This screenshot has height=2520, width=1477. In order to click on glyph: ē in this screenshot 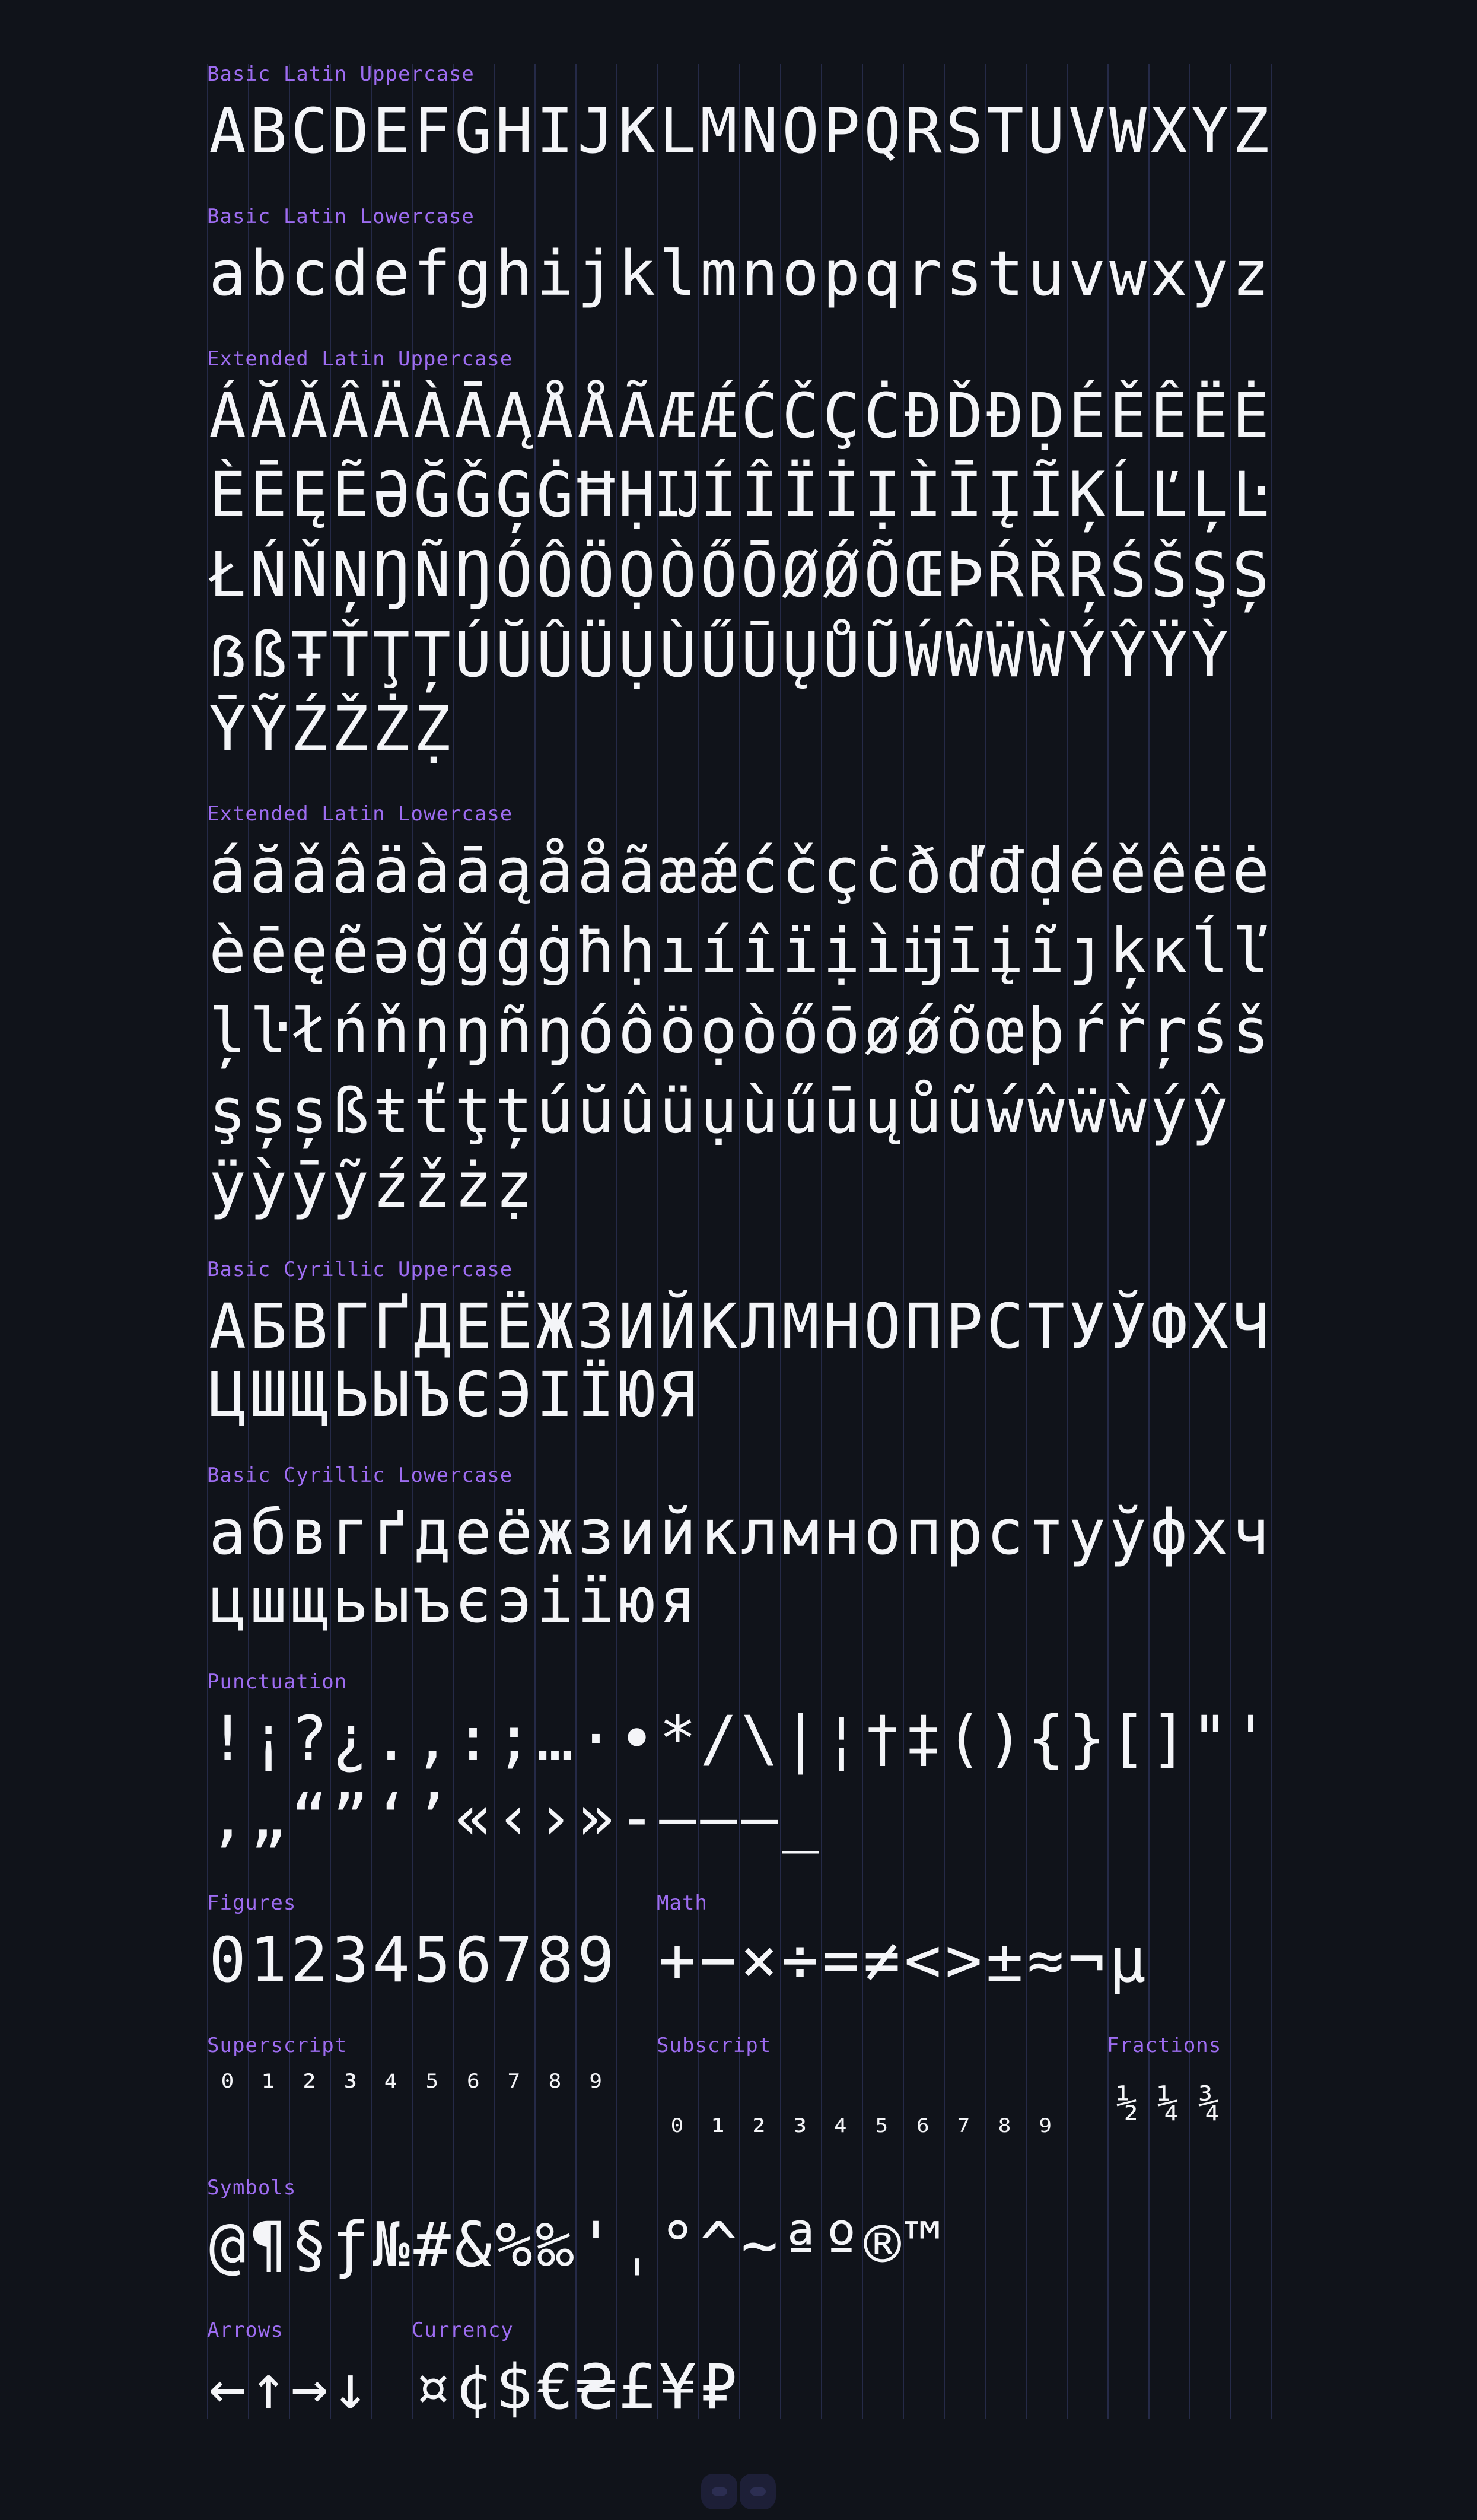, I will do `click(269, 951)`.